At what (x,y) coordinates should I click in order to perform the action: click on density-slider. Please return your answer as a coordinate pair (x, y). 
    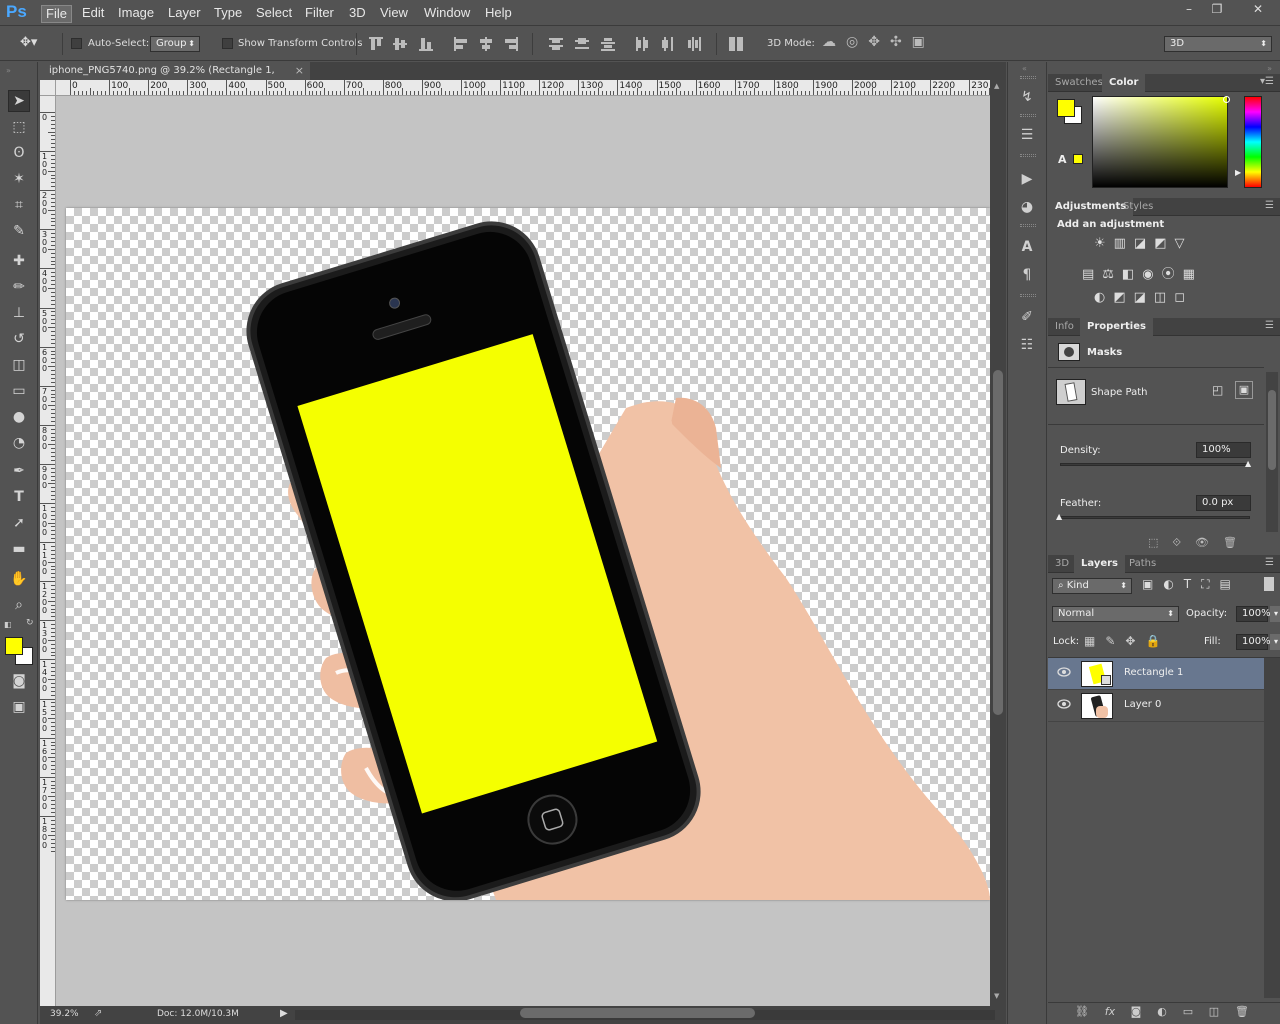
    Looking at the image, I should click on (1155, 464).